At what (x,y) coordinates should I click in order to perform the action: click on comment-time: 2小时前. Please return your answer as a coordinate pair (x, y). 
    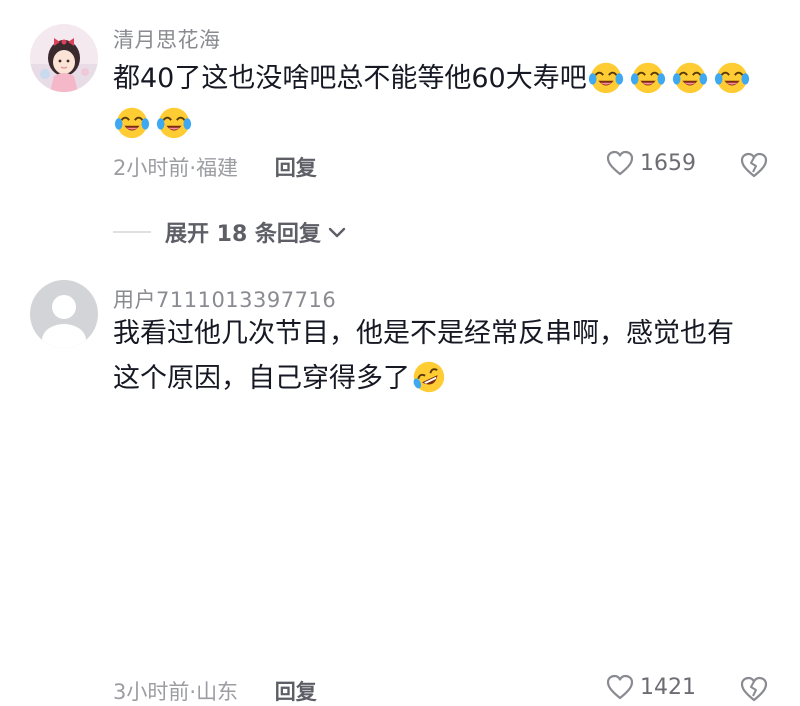
    Looking at the image, I should click on (151, 168).